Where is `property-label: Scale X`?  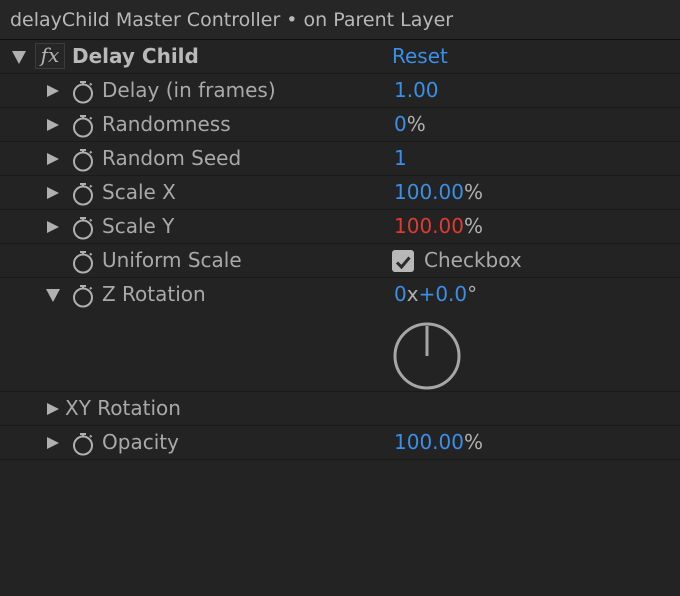 property-label: Scale X is located at coordinates (139, 192).